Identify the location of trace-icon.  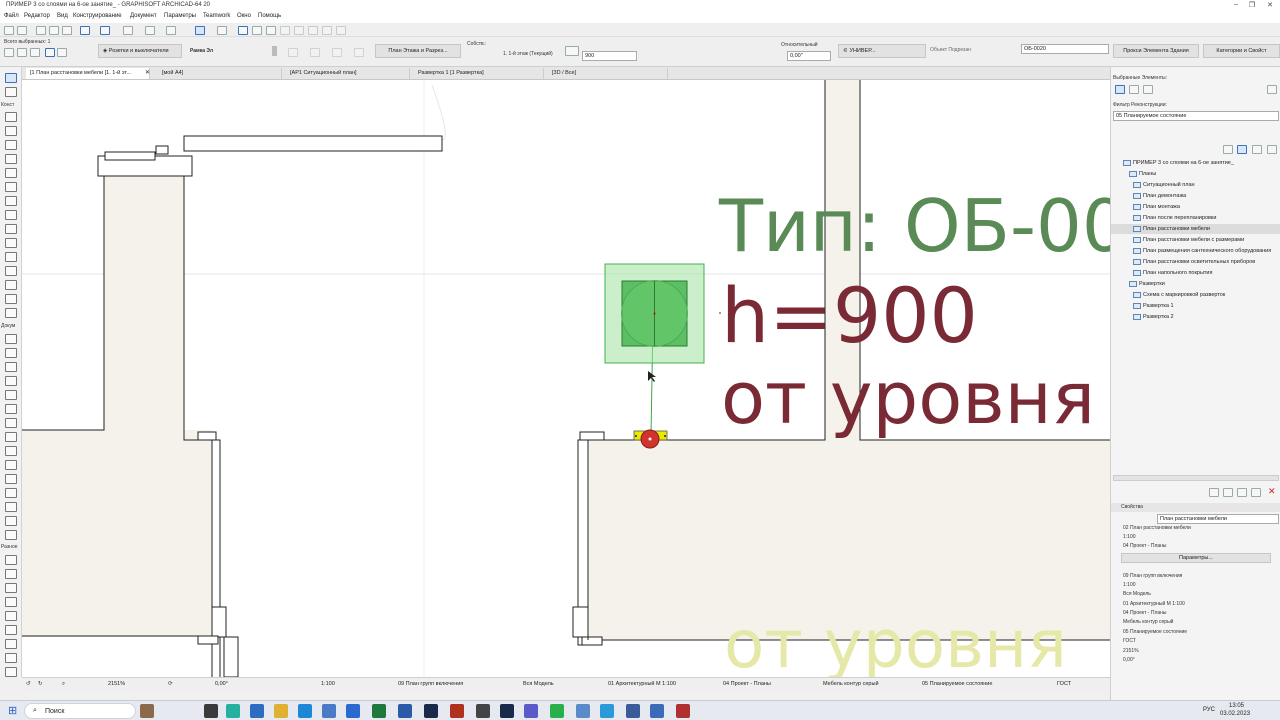
(243, 30).